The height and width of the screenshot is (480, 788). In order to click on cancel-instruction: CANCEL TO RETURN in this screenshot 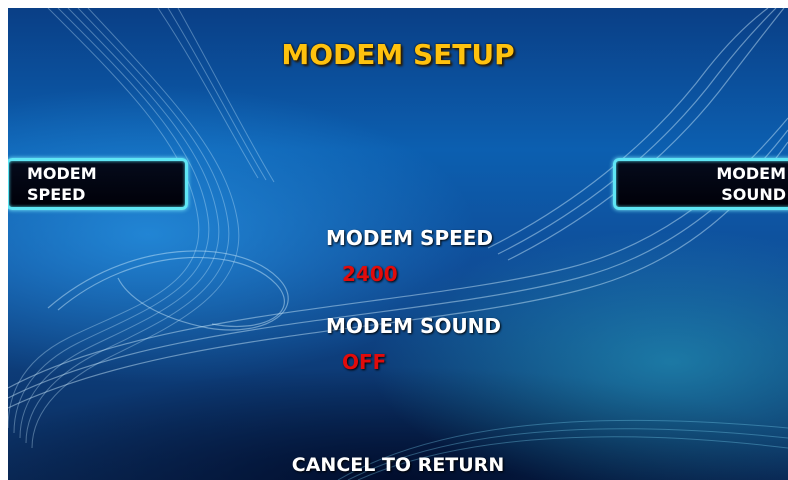, I will do `click(398, 465)`.